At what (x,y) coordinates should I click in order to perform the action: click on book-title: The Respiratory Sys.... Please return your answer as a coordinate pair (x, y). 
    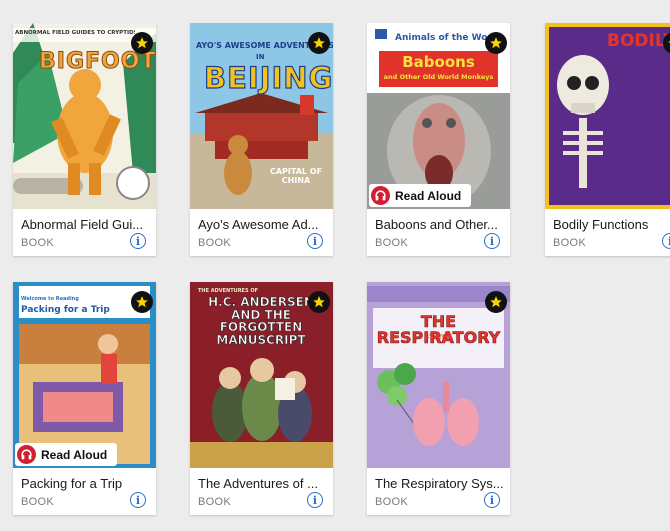
    Looking at the image, I should click on (439, 483).